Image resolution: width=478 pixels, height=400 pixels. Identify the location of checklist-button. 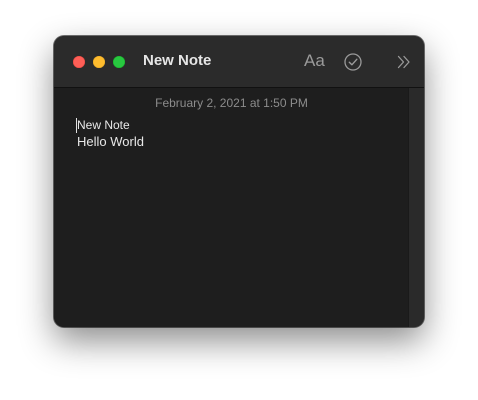
(353, 62).